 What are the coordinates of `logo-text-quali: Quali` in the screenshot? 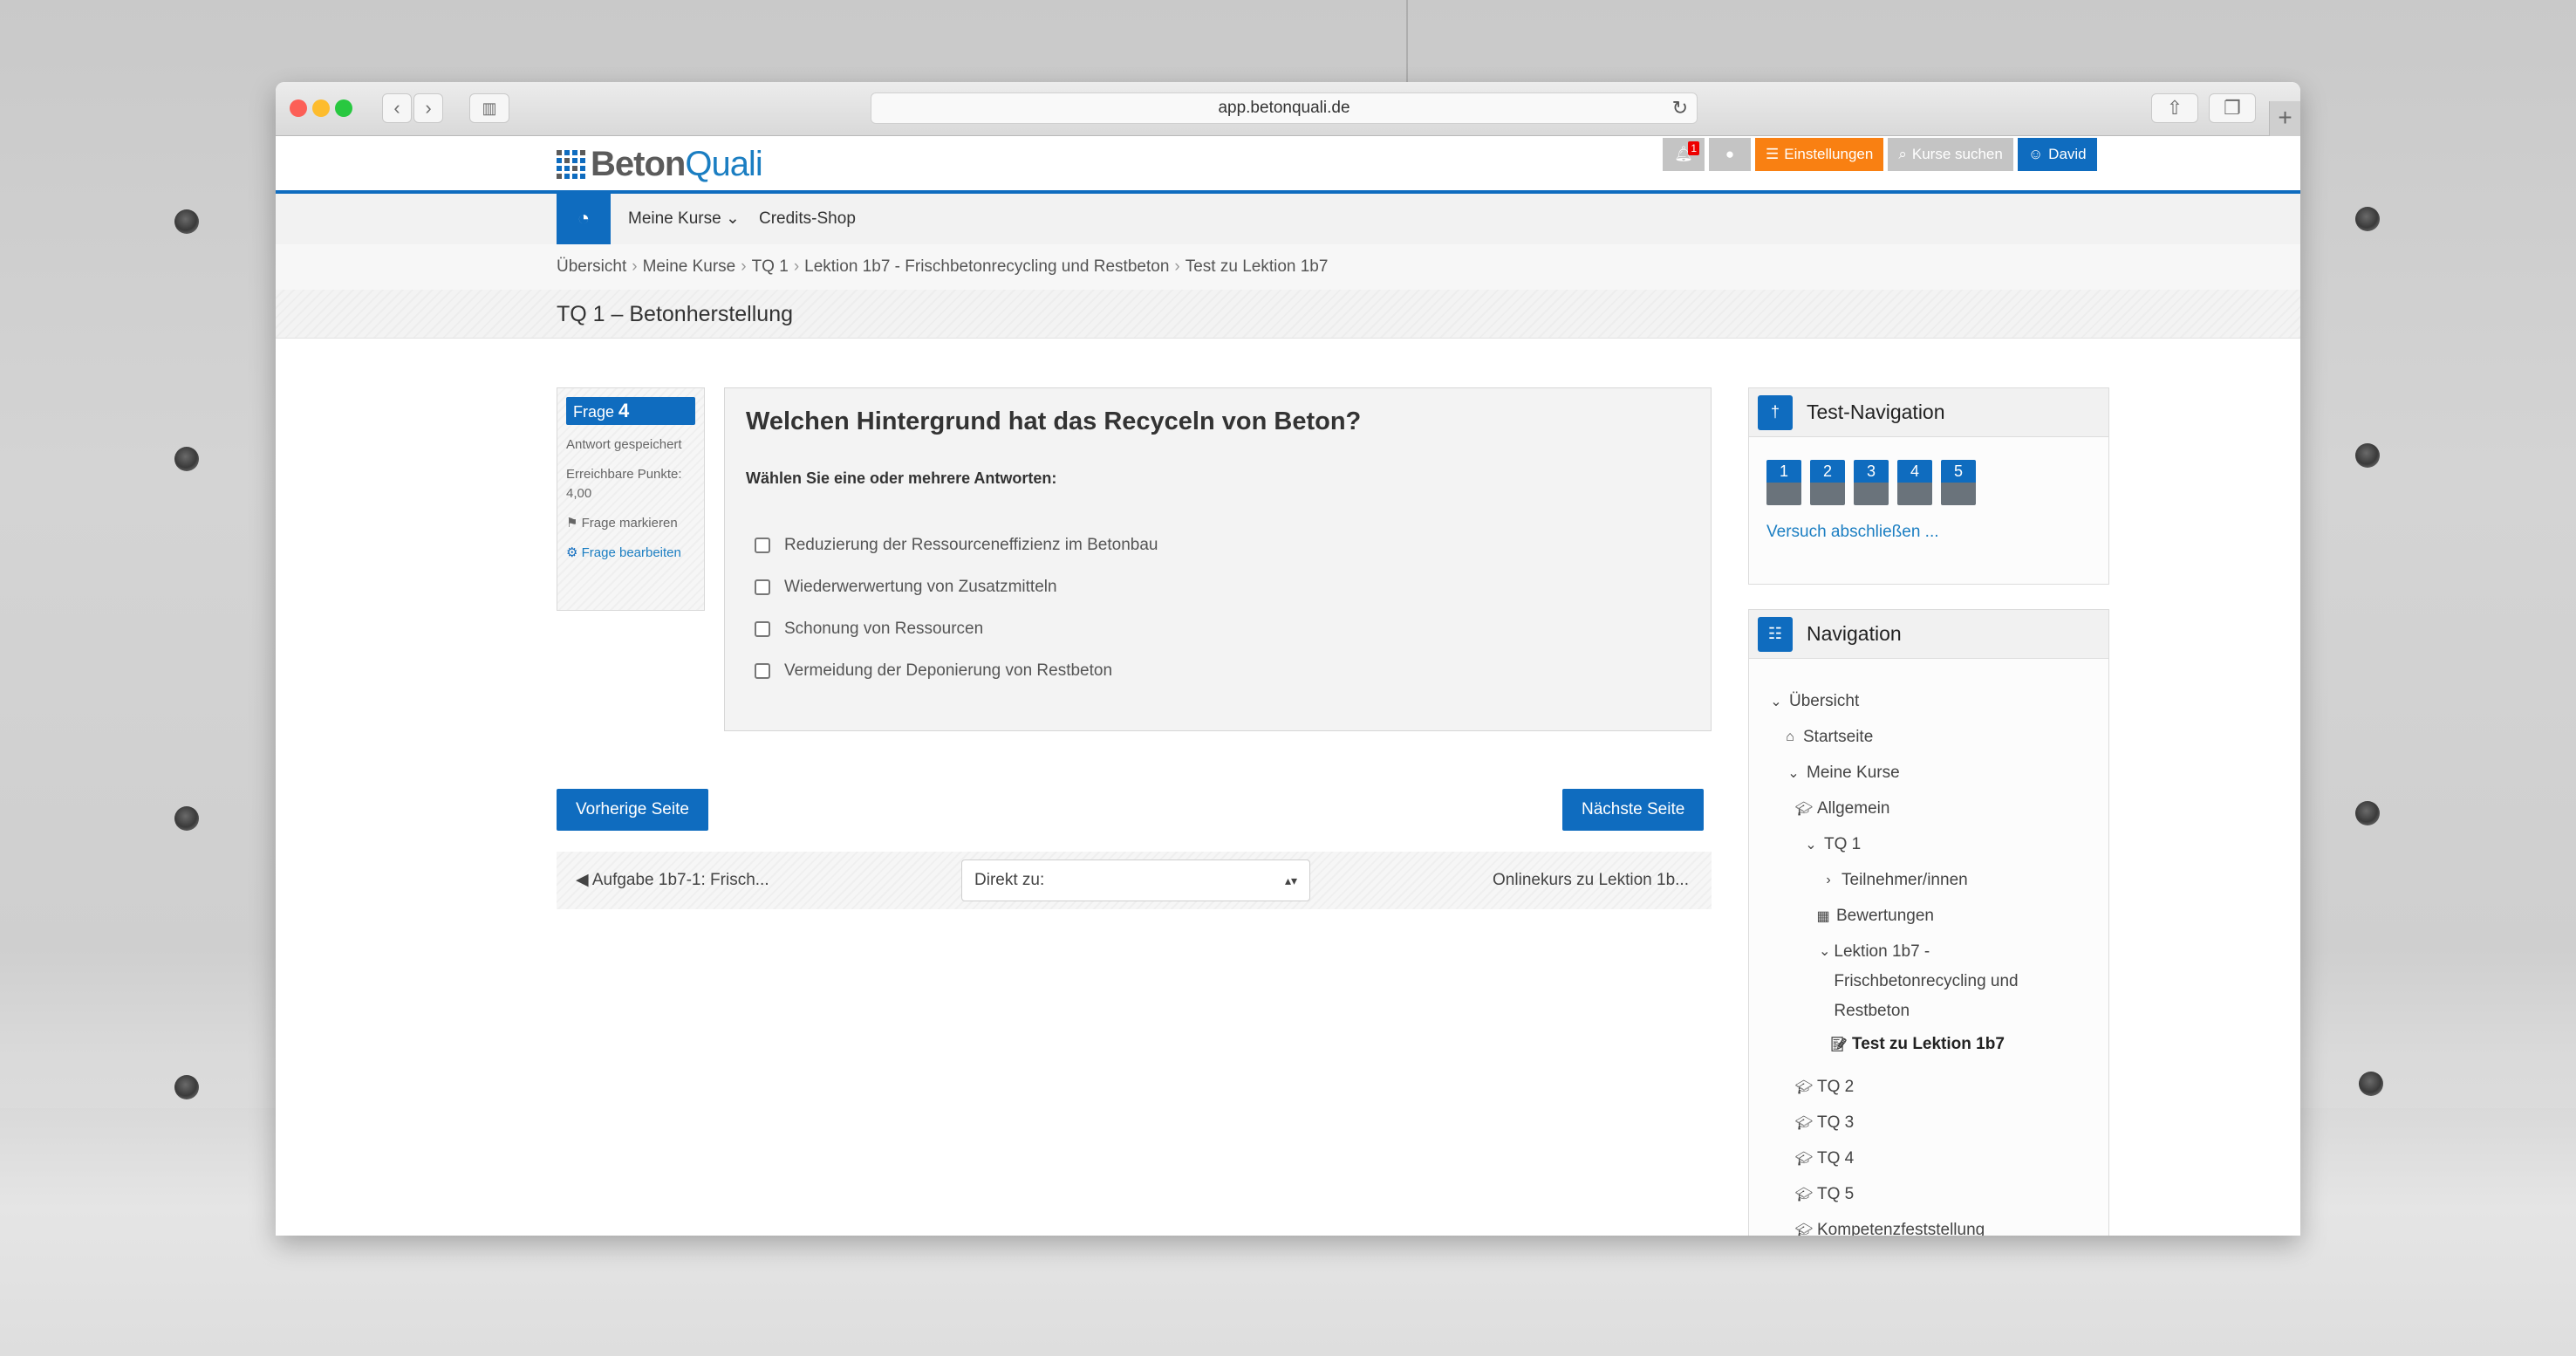 It's located at (723, 163).